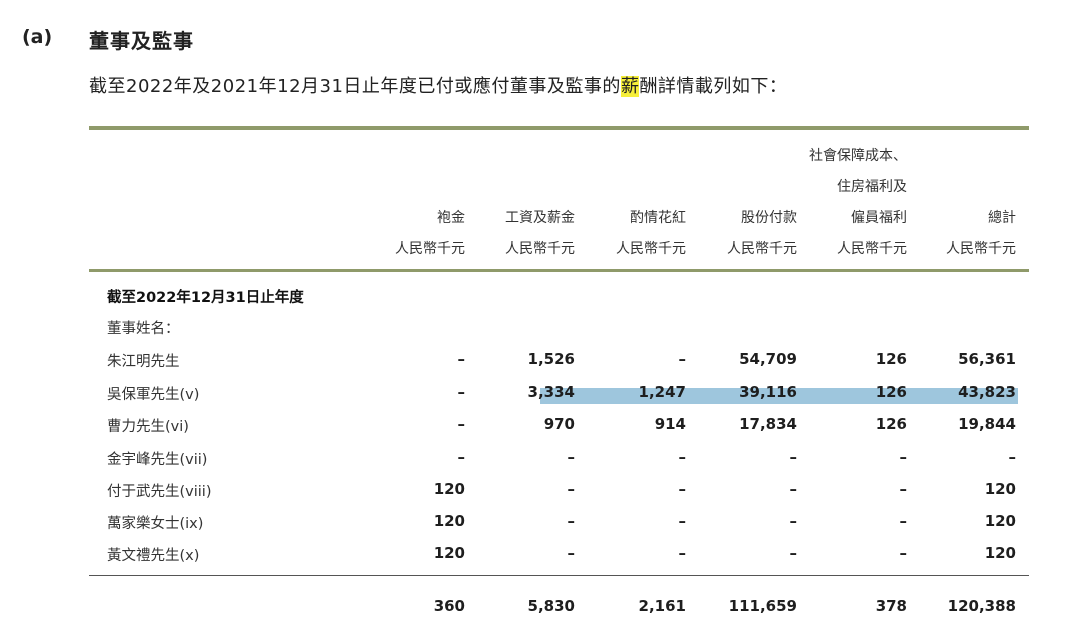  I want to click on section-label: (a), so click(37, 37).